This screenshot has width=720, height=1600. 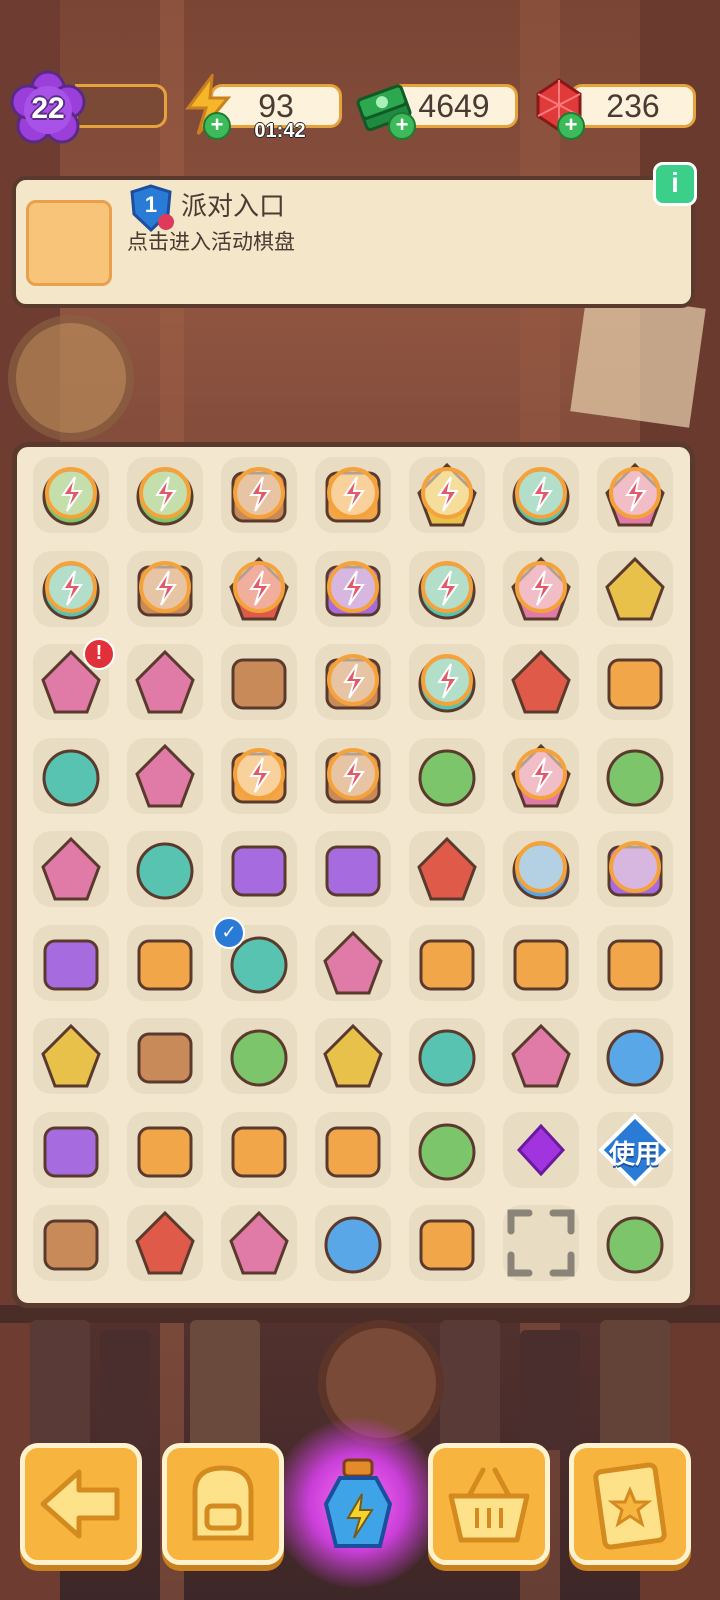 I want to click on locked-spool-icon, so click(x=353, y=495).